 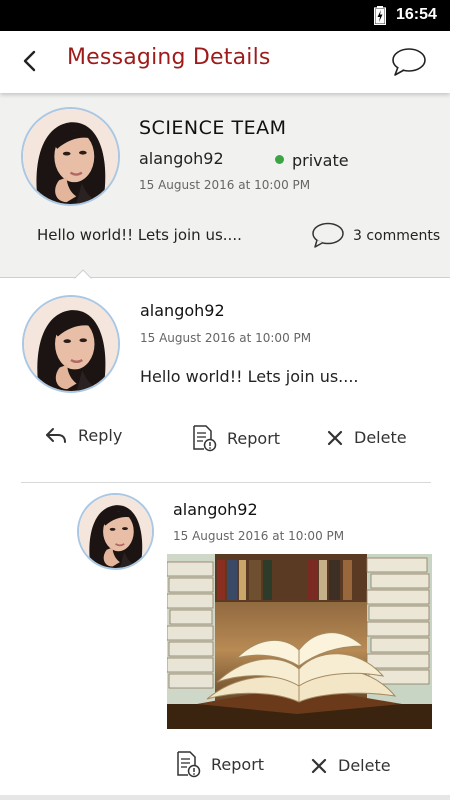 I want to click on comment-username: alangoh92, so click(x=182, y=310).